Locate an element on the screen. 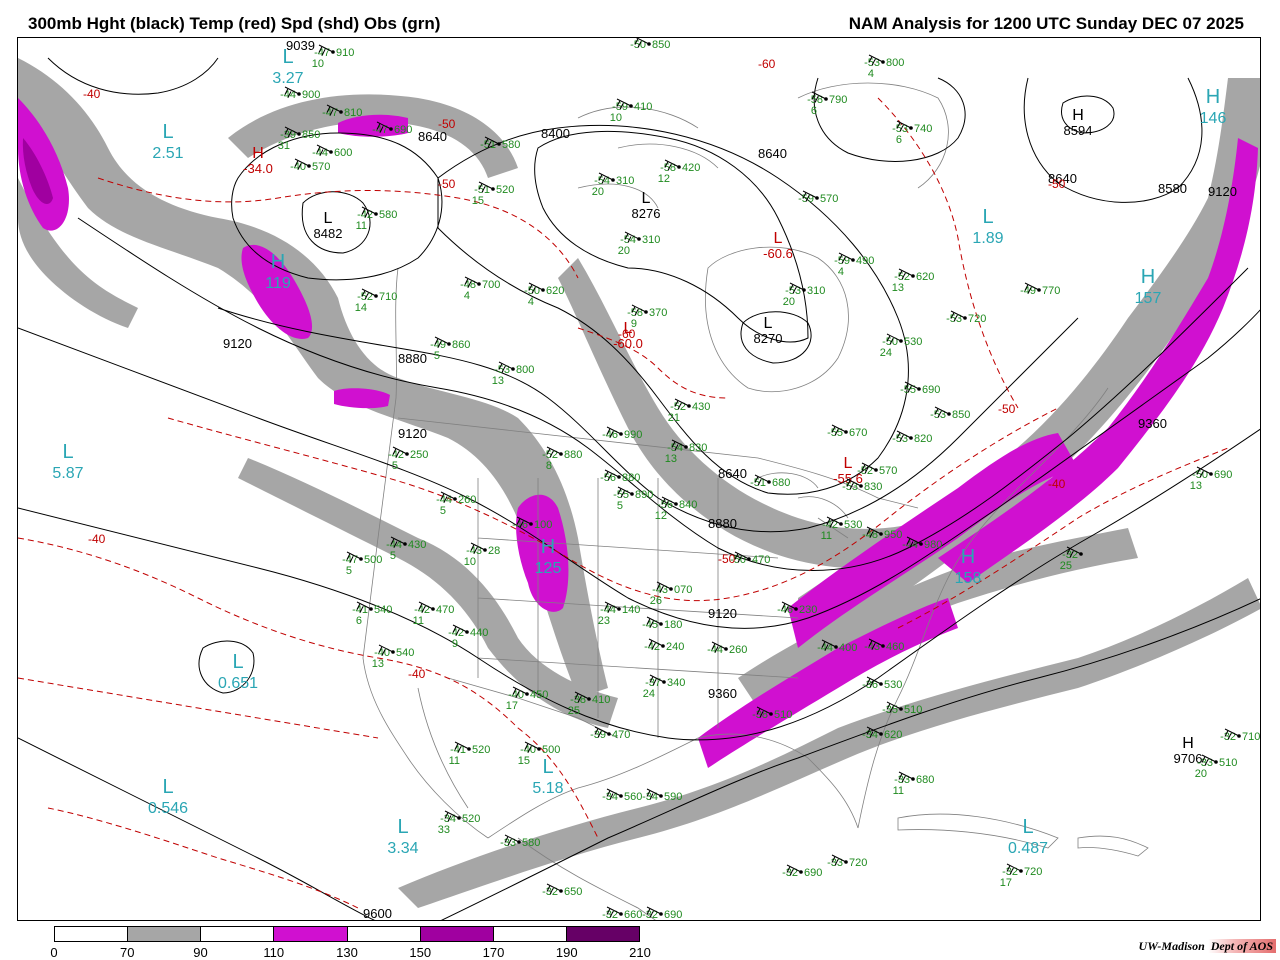 The width and height of the screenshot is (1280, 960). pressure-center-value: 8270 is located at coordinates (768, 338).